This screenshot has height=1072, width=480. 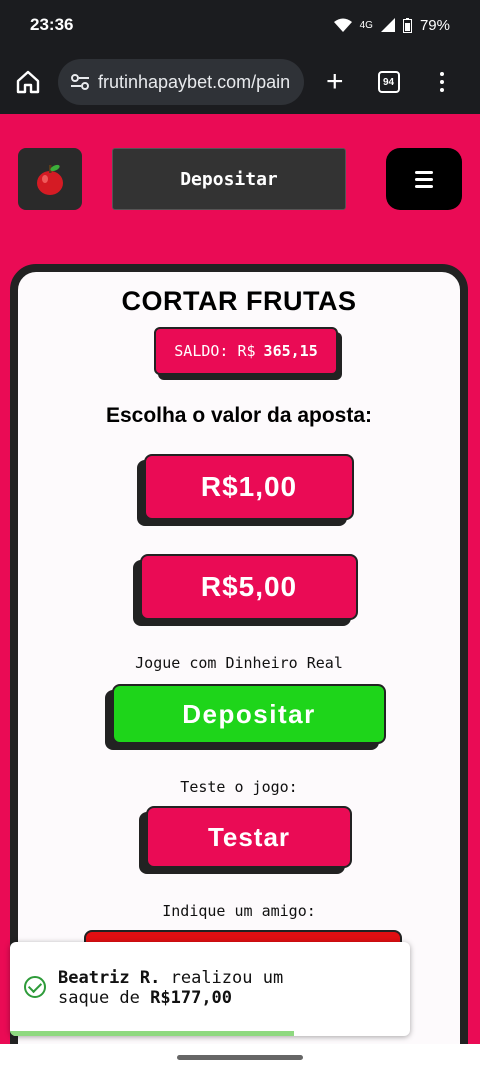 I want to click on apple-icon, so click(x=50, y=179).